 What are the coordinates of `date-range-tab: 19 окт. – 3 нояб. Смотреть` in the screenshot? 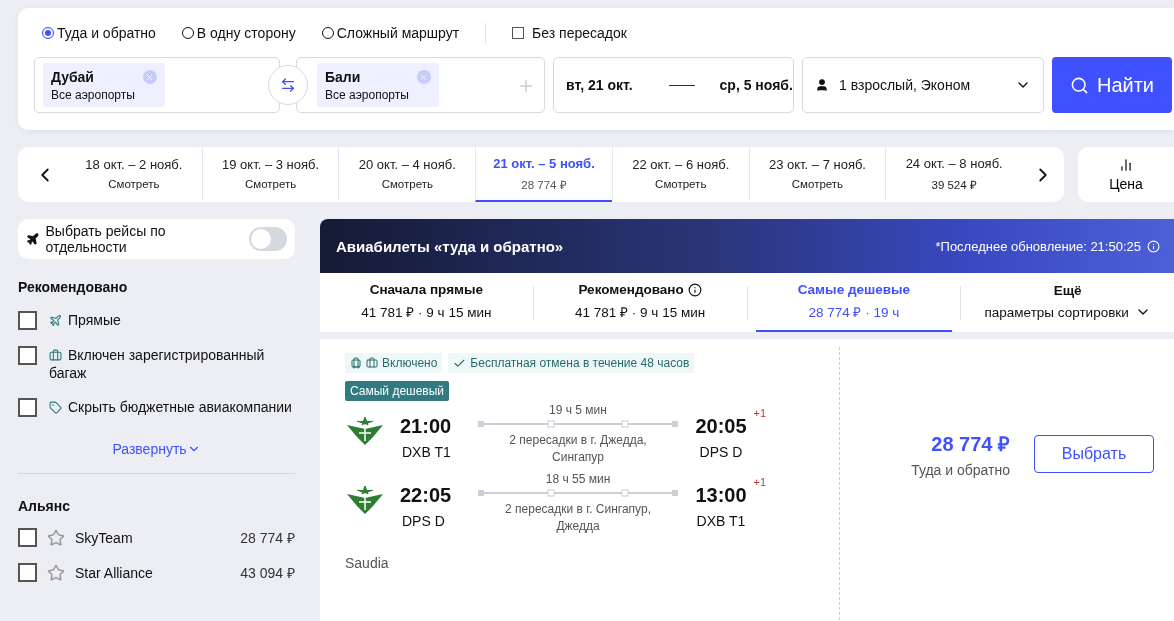 It's located at (270, 174).